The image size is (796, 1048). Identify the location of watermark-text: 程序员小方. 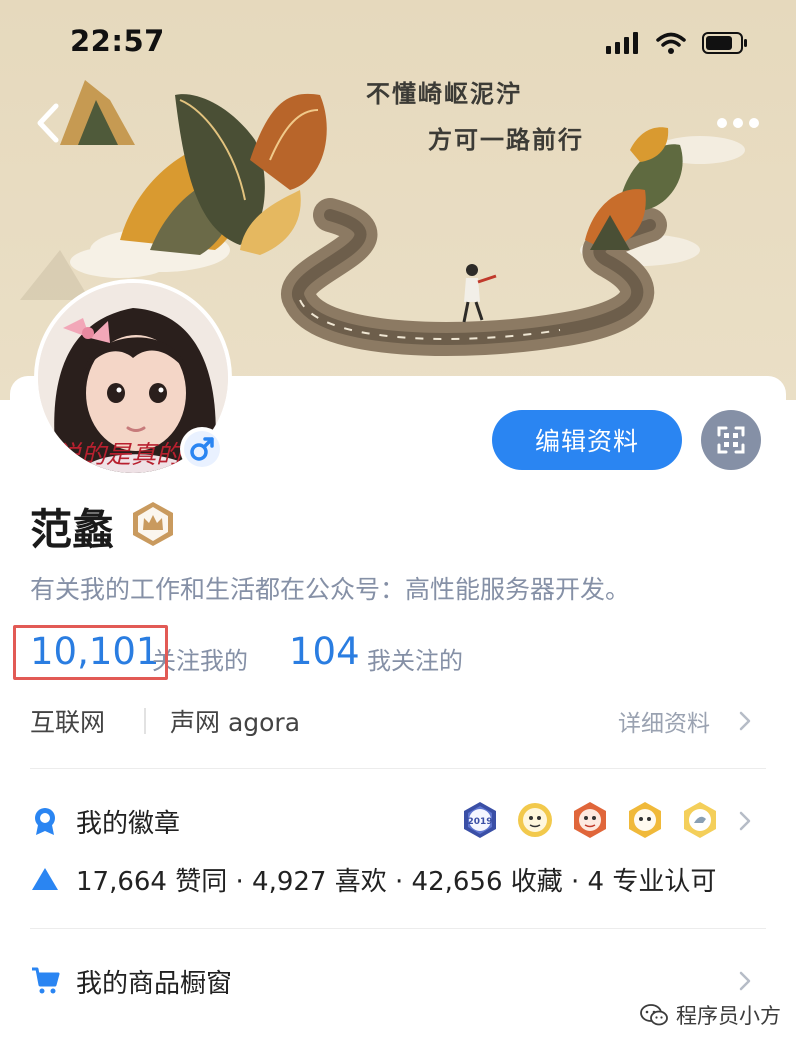
(728, 1016).